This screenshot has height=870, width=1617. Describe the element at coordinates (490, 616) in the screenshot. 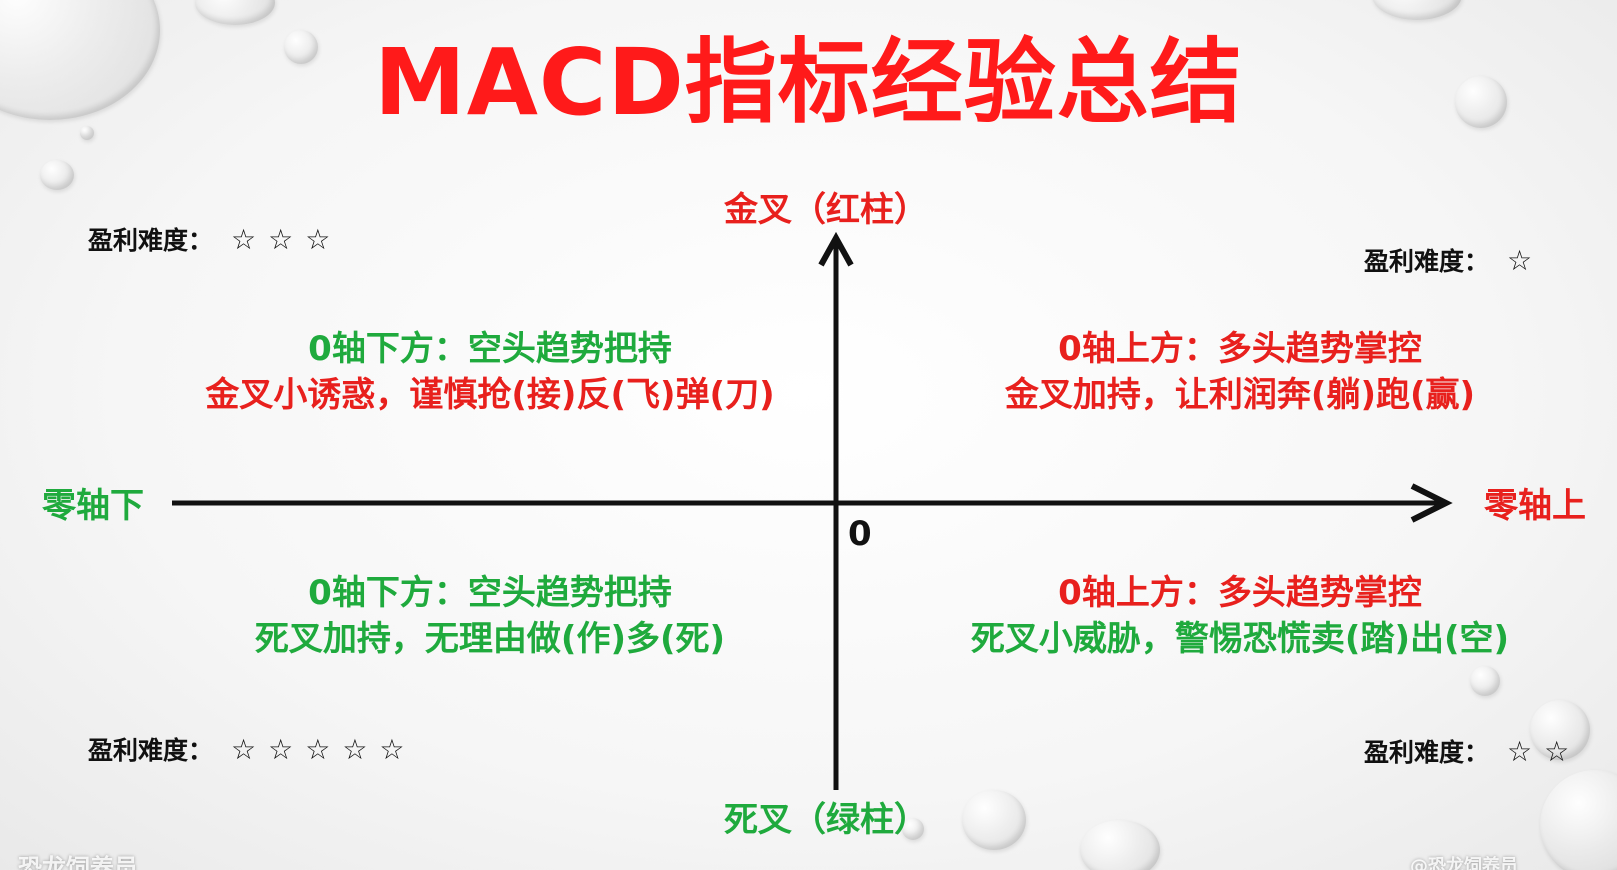

I see `quadrant-bottom-left: 0轴下方：空头趋势把持 死叉加持，无理由做(作)多(死)` at that location.